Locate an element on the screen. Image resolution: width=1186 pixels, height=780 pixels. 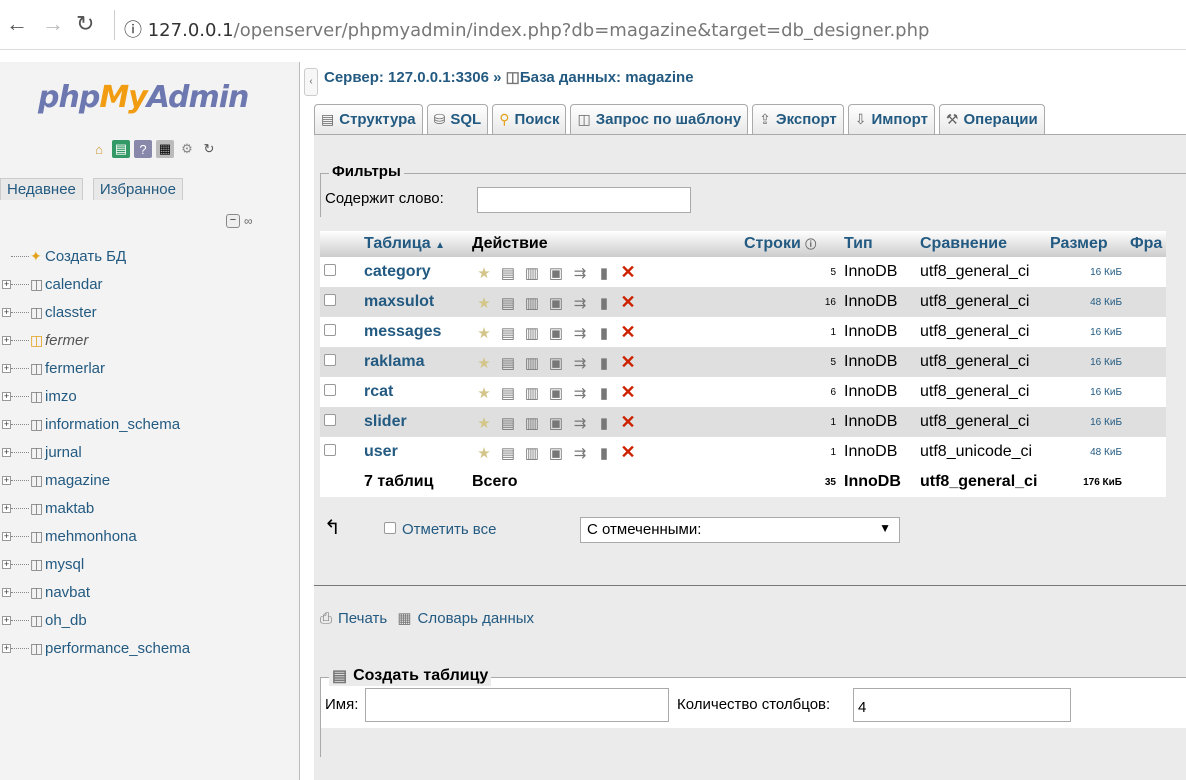
header-type: Тип is located at coordinates (878, 244).